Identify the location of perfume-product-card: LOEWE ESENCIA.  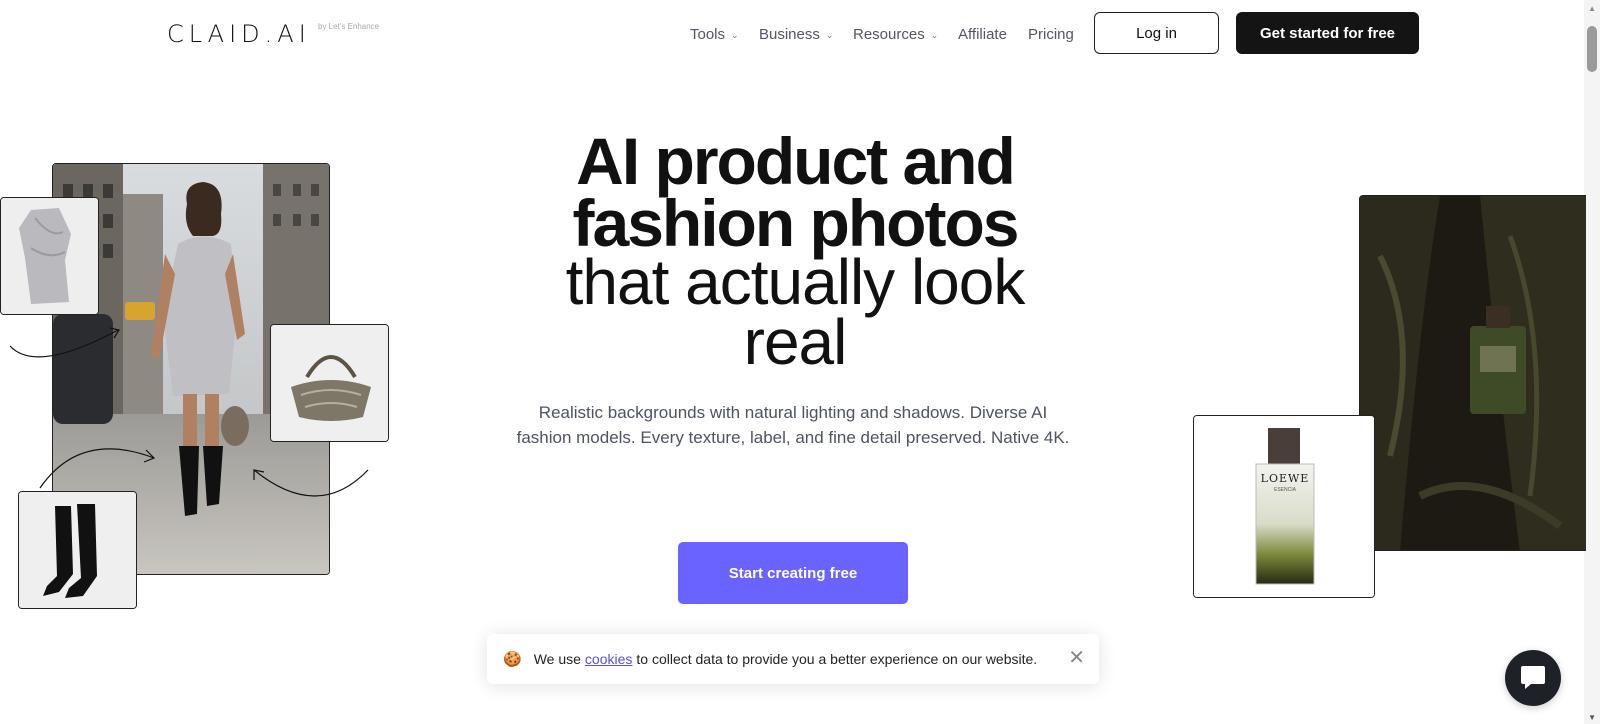
(1284, 506).